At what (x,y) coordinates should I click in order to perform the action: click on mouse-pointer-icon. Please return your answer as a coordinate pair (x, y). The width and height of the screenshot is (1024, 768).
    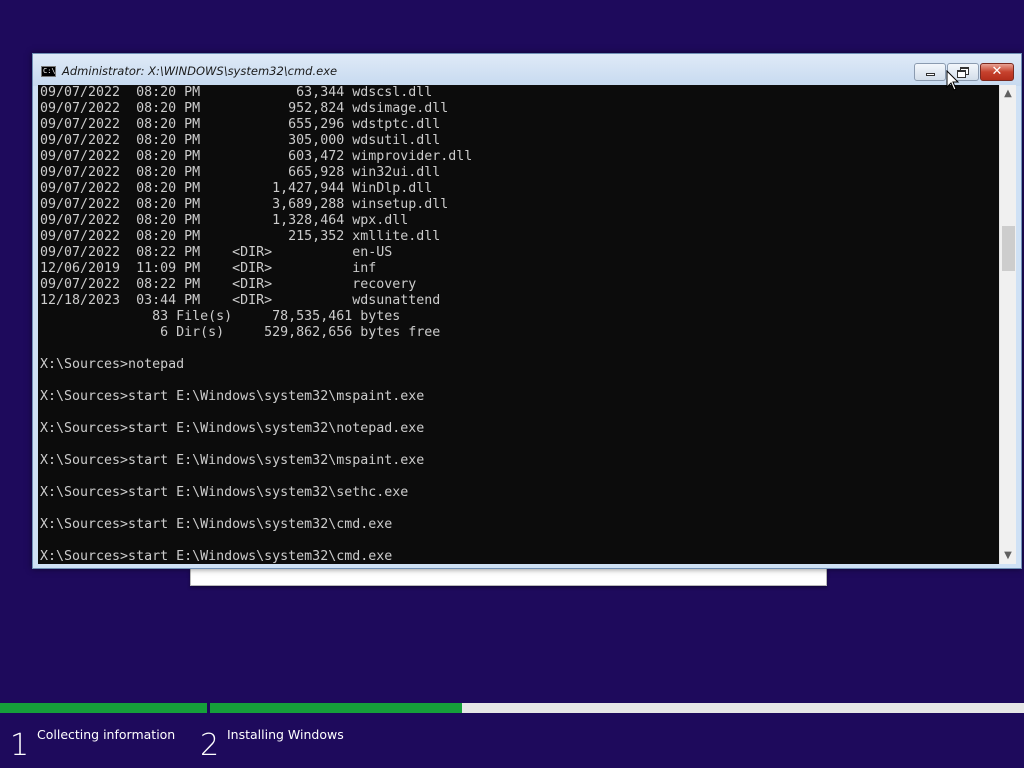
    Looking at the image, I should click on (953, 80).